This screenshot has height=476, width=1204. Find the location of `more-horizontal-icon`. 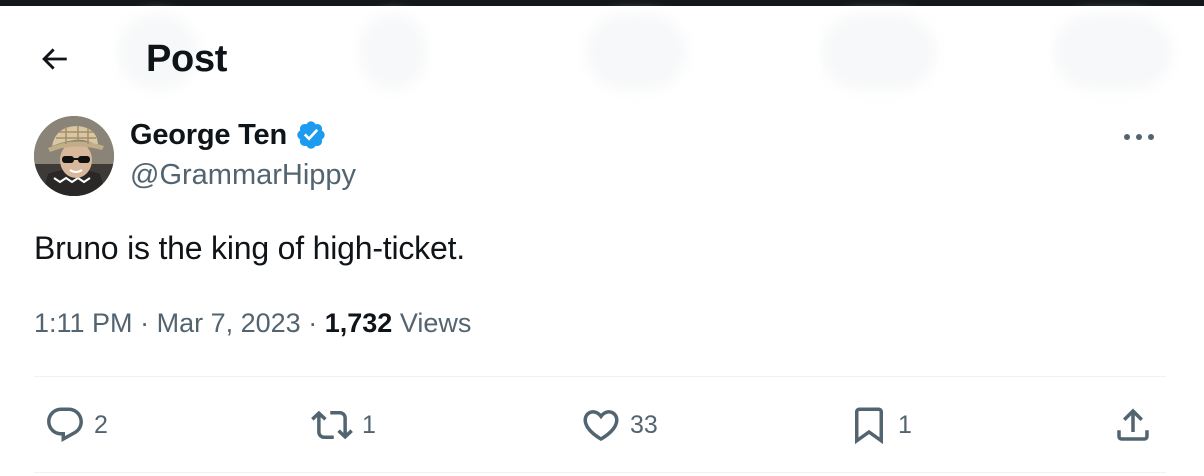

more-horizontal-icon is located at coordinates (1139, 137).